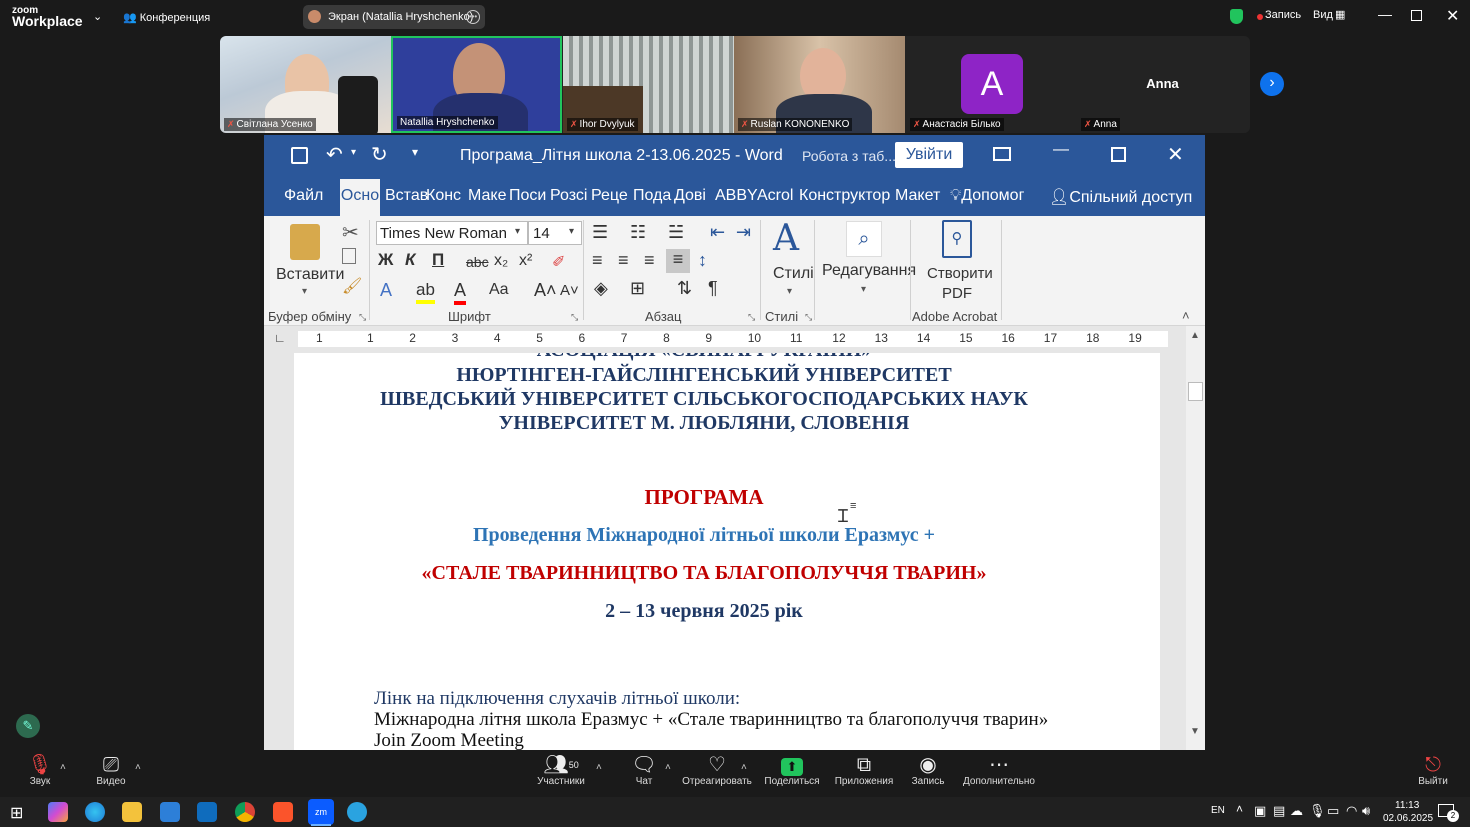 This screenshot has width=1470, height=827. Describe the element at coordinates (438, 260) in the screenshot. I see `underline-icon: П` at that location.